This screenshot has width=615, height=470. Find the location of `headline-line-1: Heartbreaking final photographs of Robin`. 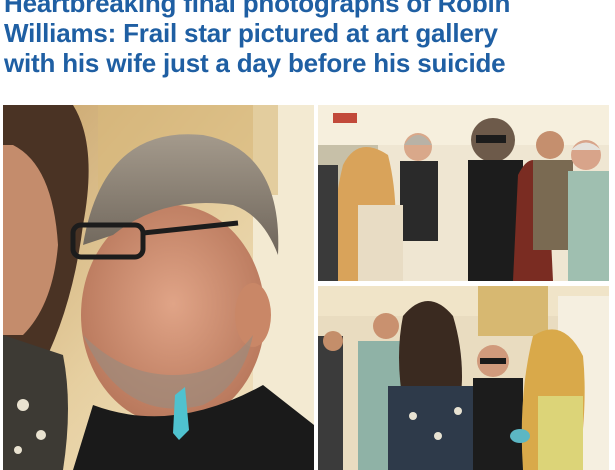

headline-line-1: Heartbreaking final photographs of Robin is located at coordinates (257, 9).